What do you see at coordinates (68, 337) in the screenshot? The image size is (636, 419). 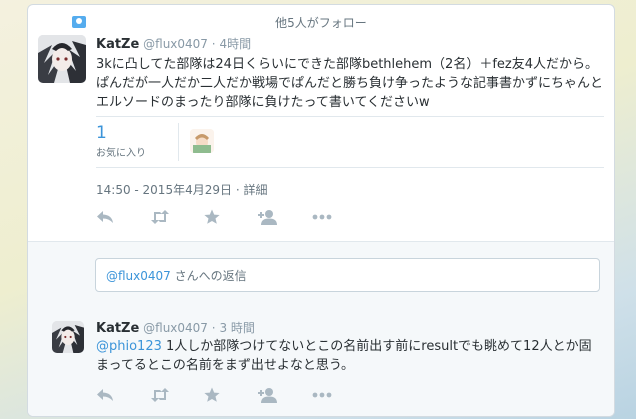 I see `reply-avatar` at bounding box center [68, 337].